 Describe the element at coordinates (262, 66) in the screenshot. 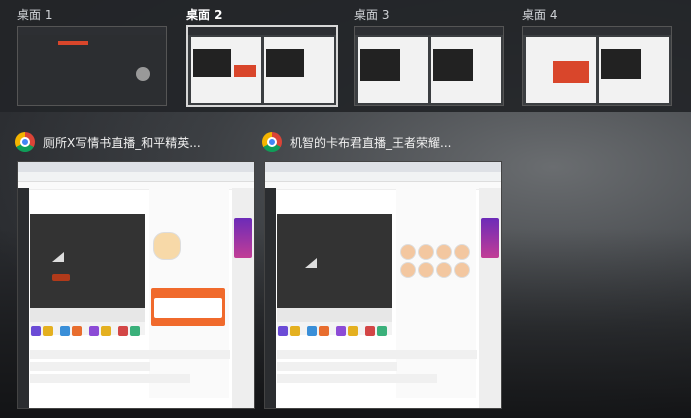

I see `desktop-2-thumbnail` at that location.